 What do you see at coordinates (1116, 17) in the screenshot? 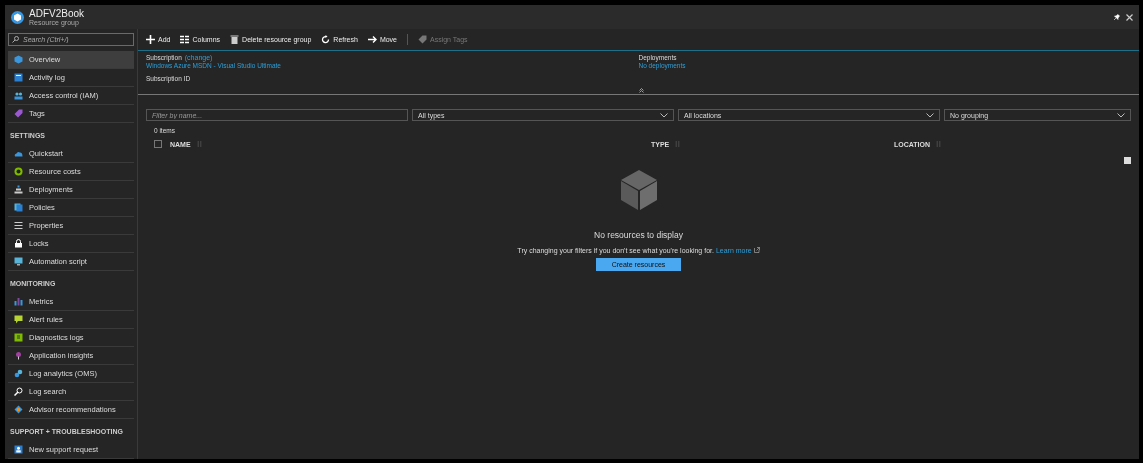
I see `pin-icon` at bounding box center [1116, 17].